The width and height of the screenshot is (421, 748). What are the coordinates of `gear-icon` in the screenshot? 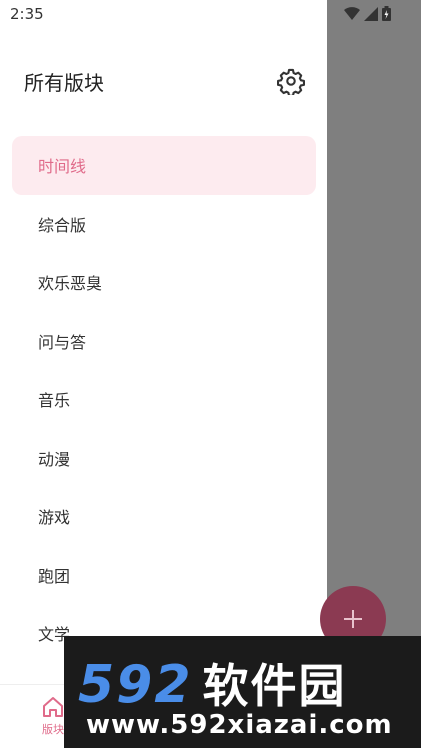 It's located at (291, 81).